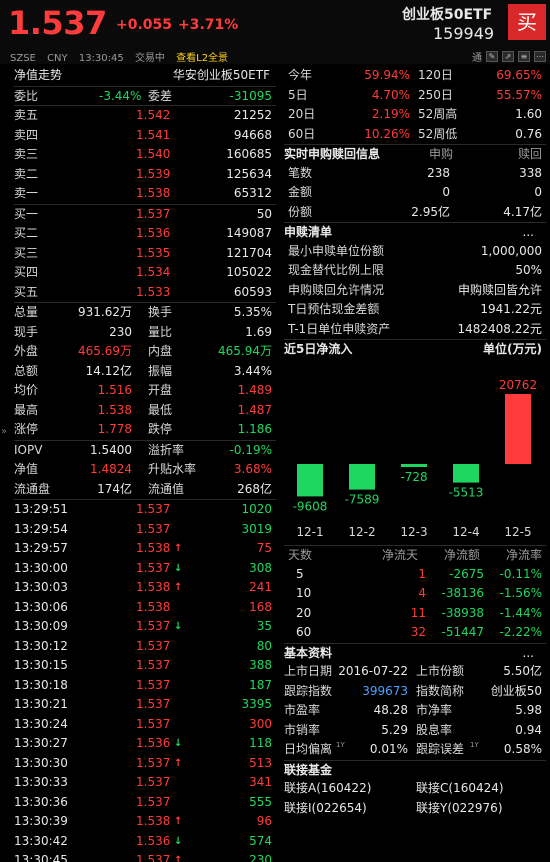 Image resolution: width=550 pixels, height=862 pixels. I want to click on stat-row: 流通盘 174亿 流通值 268亿, so click(145, 490).